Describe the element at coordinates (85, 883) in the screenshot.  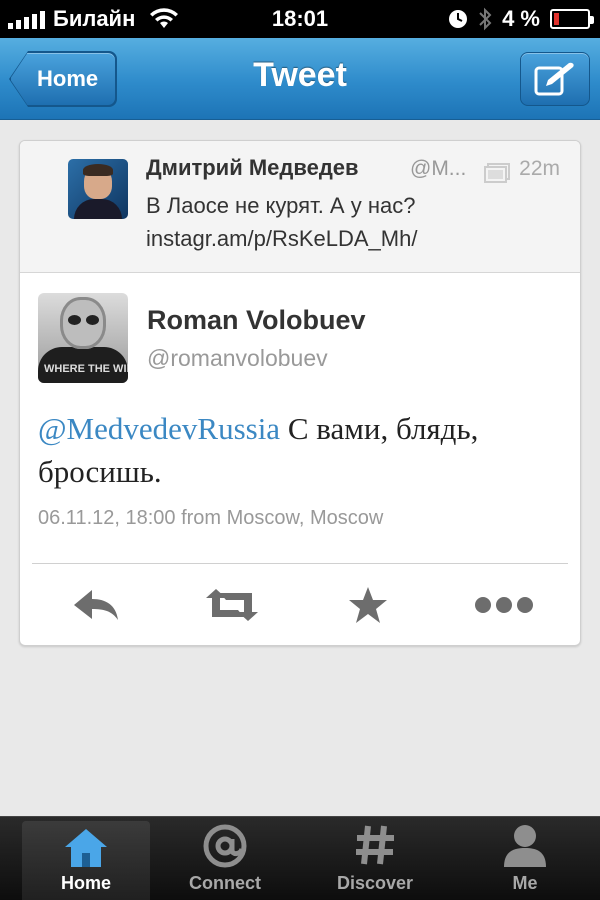
I see `tab-home-label: Home` at that location.